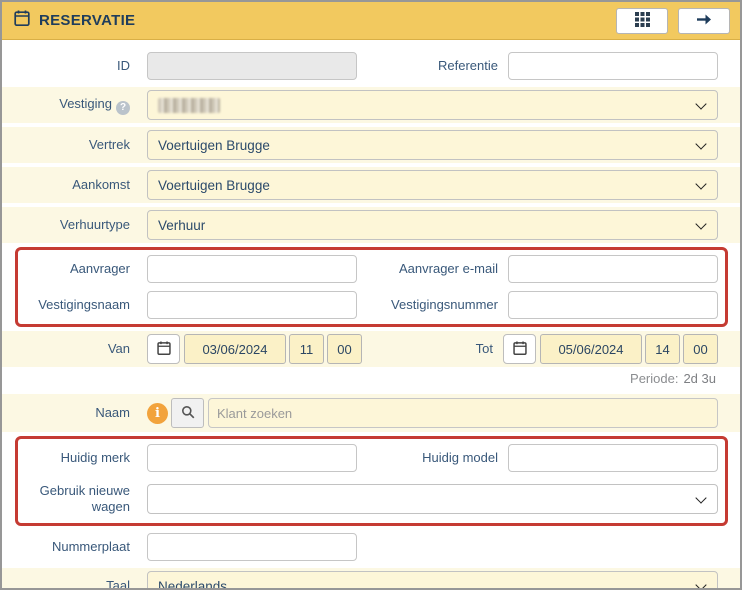 This screenshot has width=742, height=590. Describe the element at coordinates (432, 225) in the screenshot. I see `verhuurtype-select: Verhuur` at that location.